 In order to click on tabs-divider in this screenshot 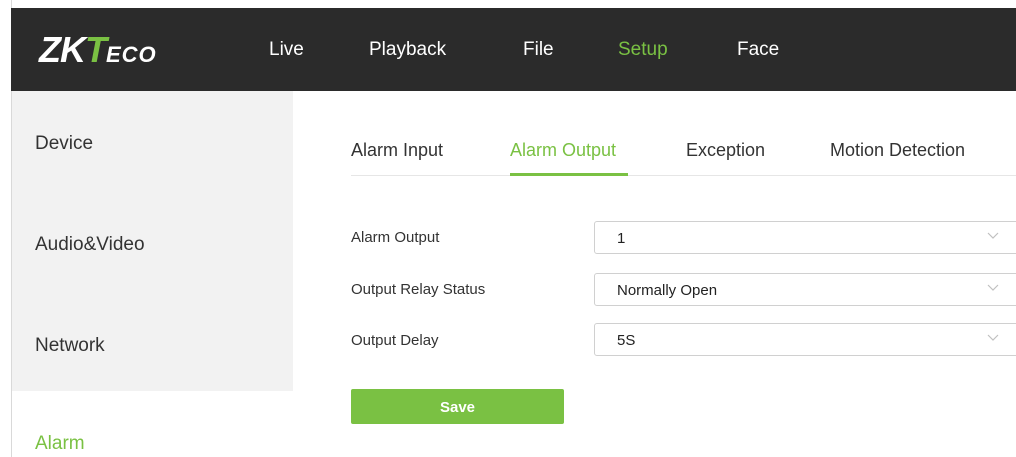, I will do `click(683, 175)`.